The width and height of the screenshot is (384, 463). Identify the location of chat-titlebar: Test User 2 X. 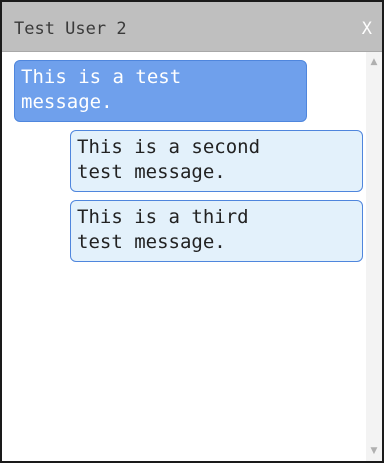
(192, 27).